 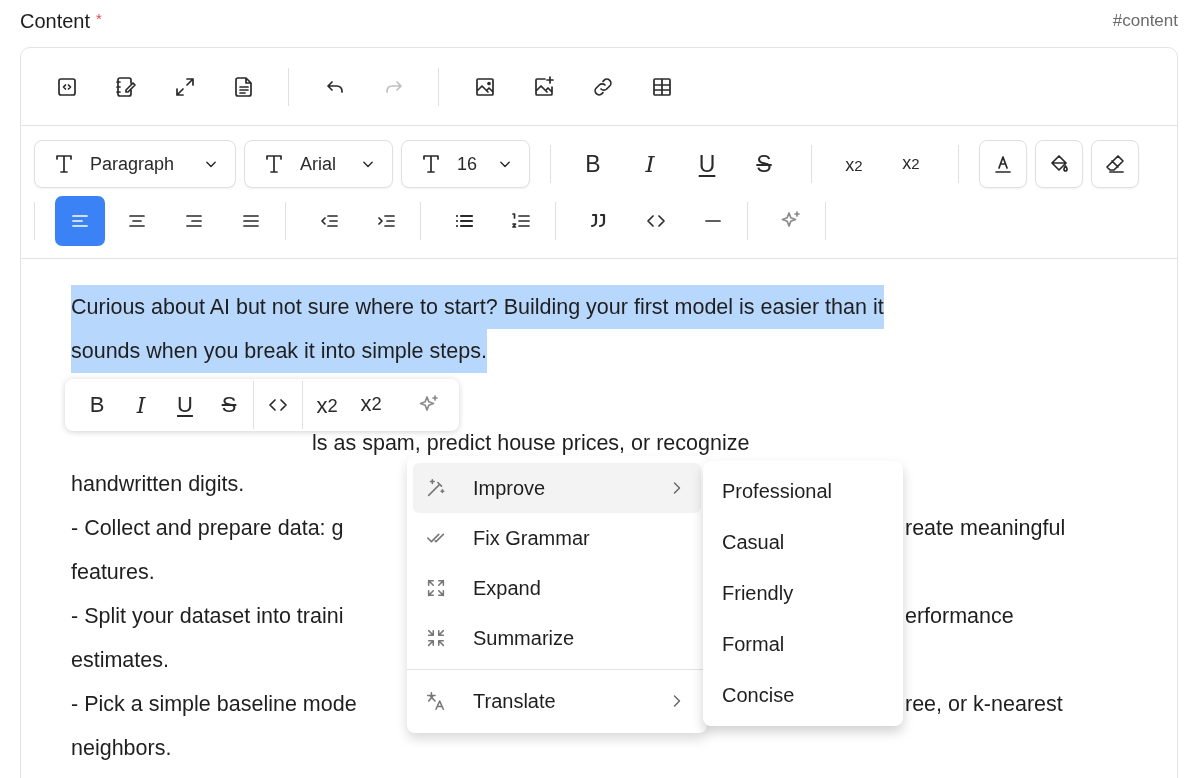 I want to click on menu-item: Friendly, so click(x=803, y=593).